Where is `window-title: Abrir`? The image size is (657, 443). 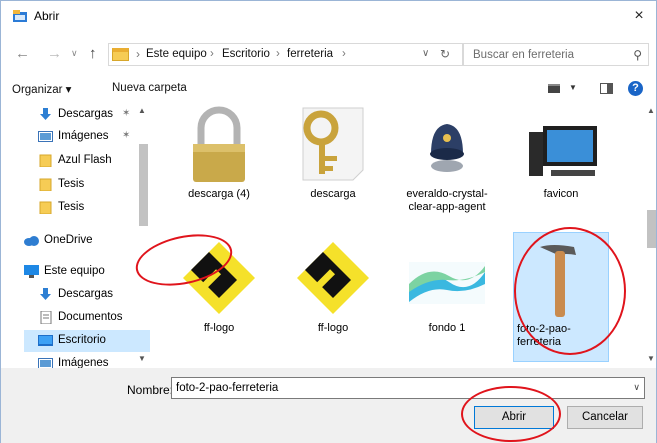 window-title: Abrir is located at coordinates (47, 16).